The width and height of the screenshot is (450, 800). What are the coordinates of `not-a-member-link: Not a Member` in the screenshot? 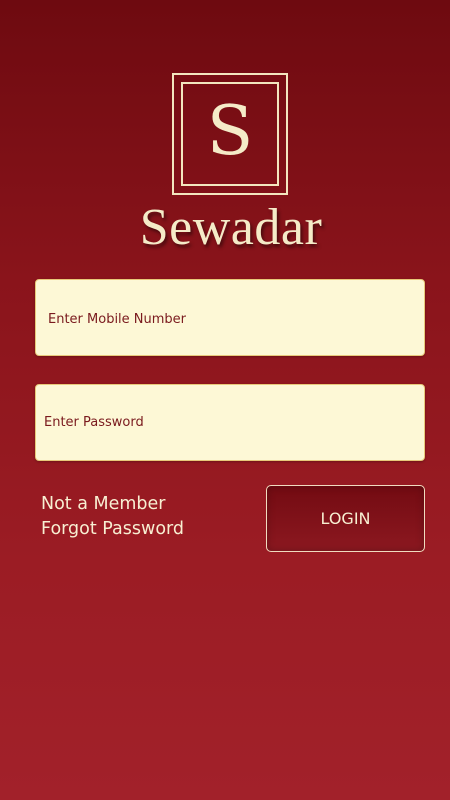 It's located at (103, 504).